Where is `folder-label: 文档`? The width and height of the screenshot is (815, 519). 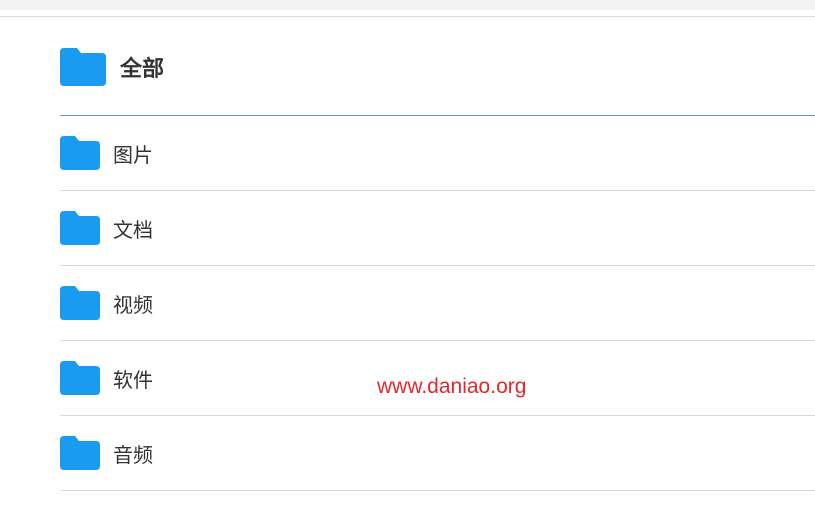 folder-label: 文档 is located at coordinates (133, 229).